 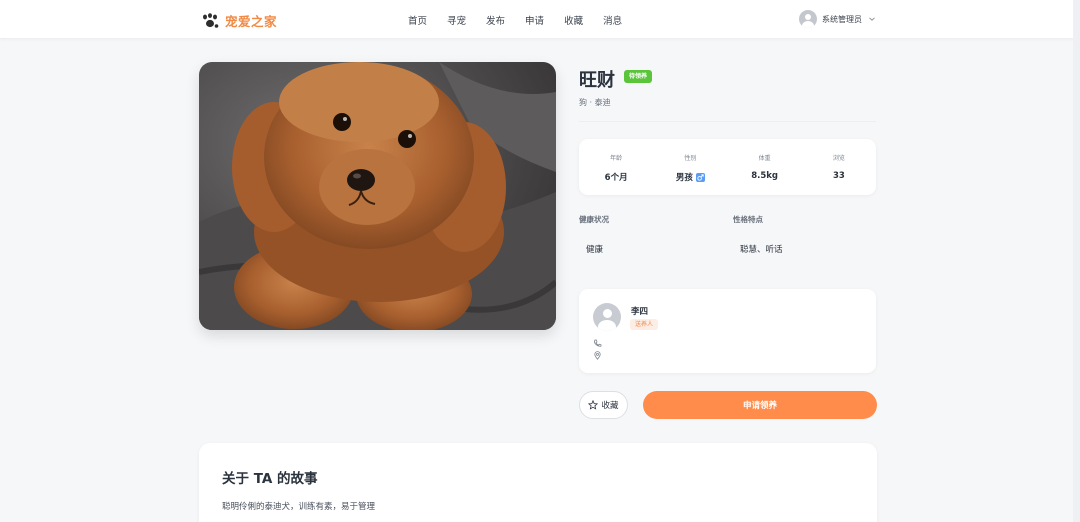 I want to click on nav-find-pet: 寻宠, so click(x=456, y=20).